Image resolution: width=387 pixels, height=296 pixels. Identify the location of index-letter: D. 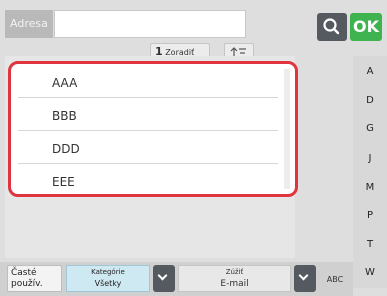
(370, 100).